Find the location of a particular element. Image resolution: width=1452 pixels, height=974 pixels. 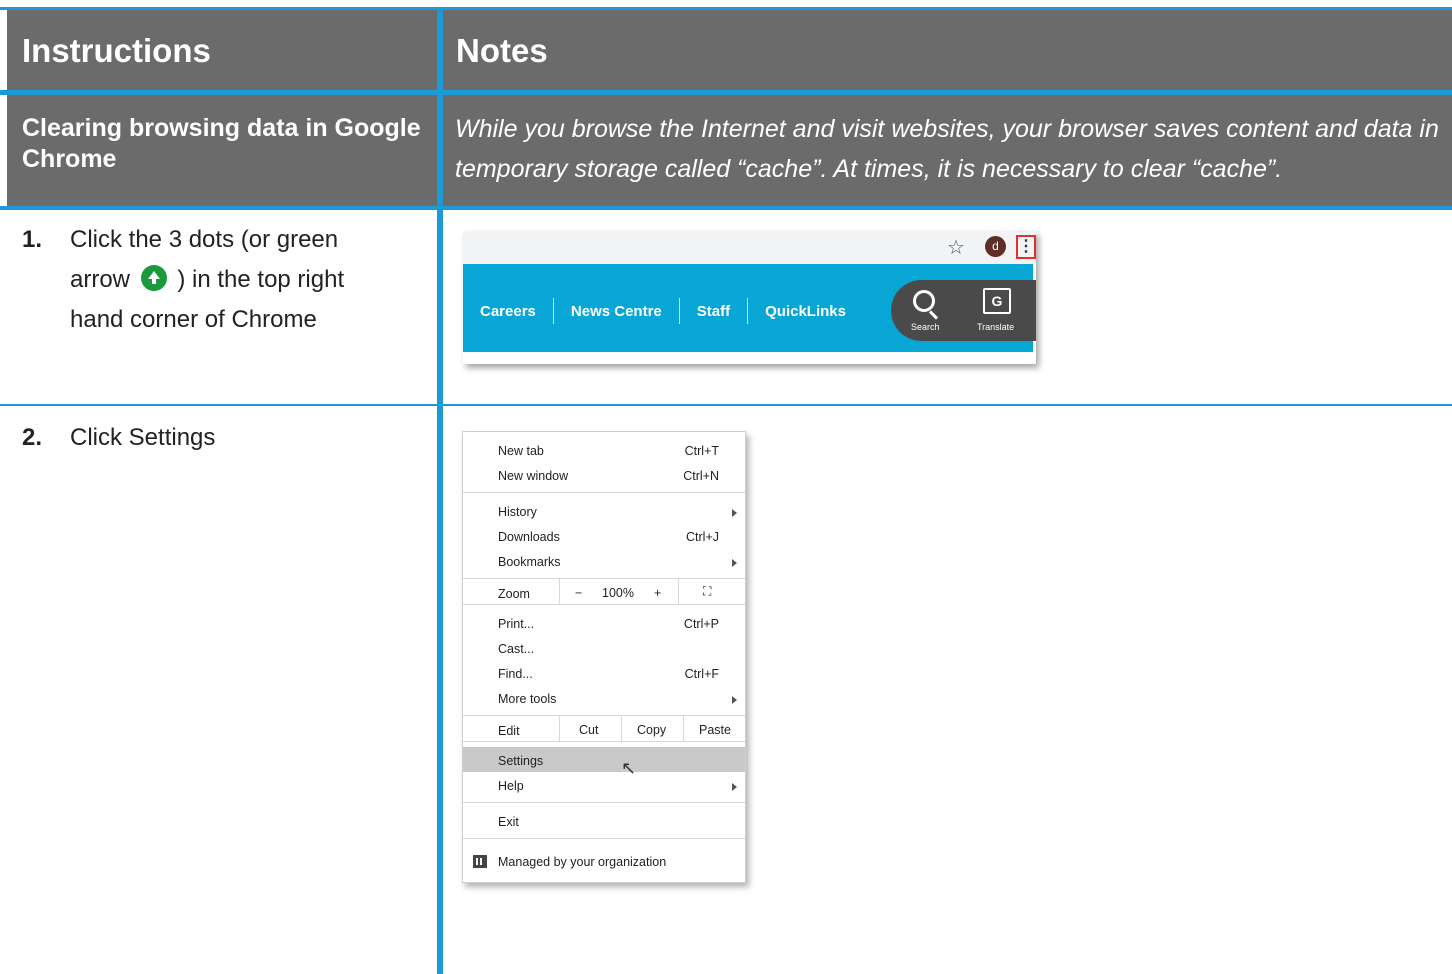

notes-header: Notes is located at coordinates (947, 50).